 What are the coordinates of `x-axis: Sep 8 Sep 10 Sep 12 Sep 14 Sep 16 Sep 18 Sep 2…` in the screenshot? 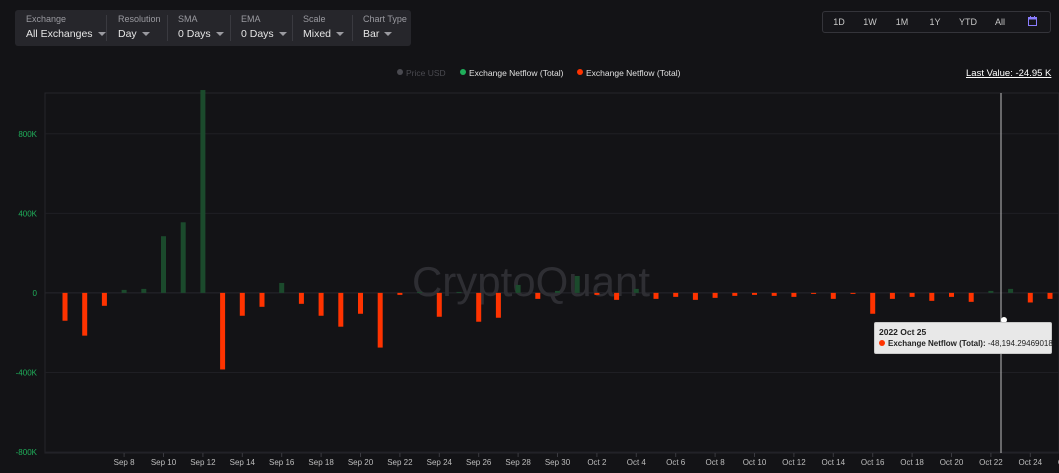 It's located at (586, 460).